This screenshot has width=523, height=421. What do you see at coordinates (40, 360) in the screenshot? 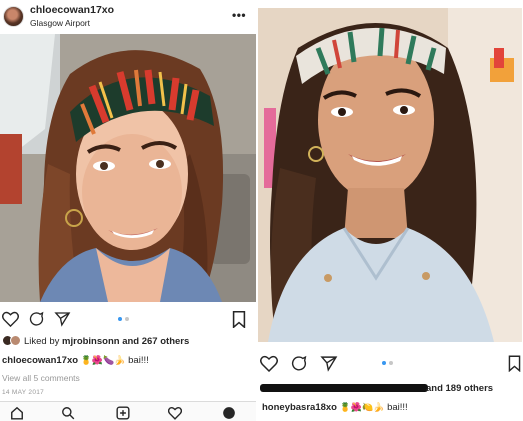
I see `caption-username-link: chloecowan17xo` at bounding box center [40, 360].